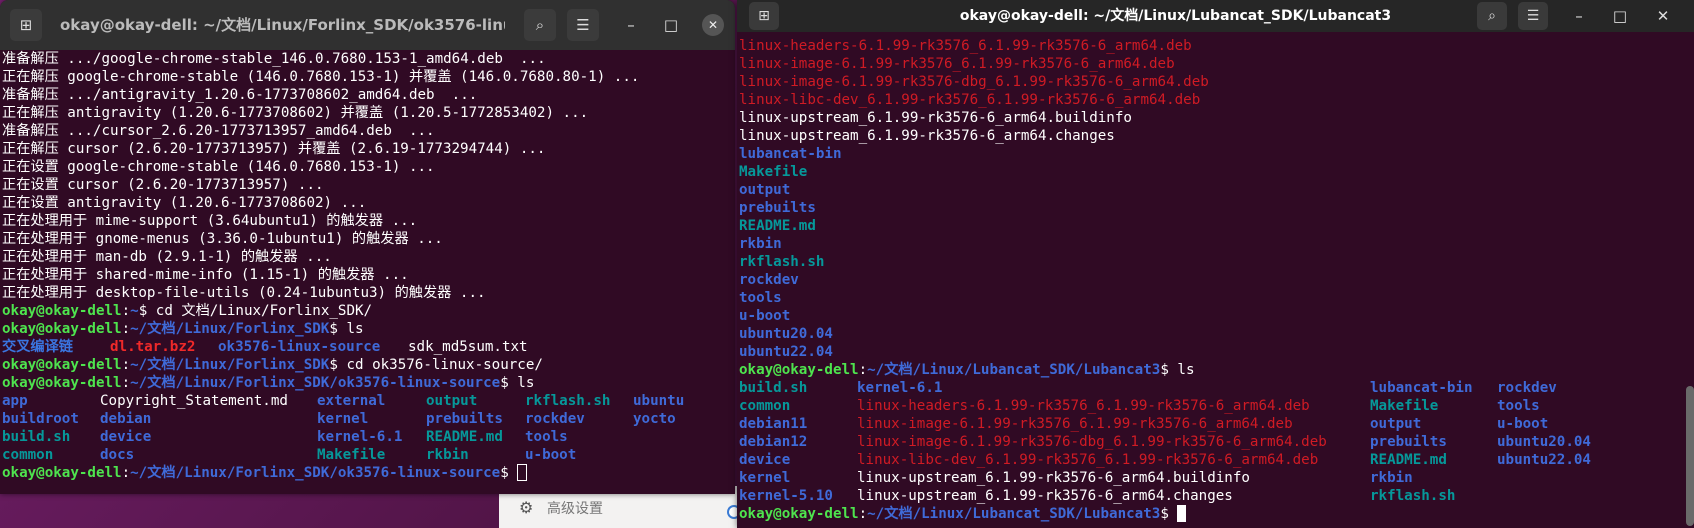  I want to click on ls-entry: kernel, so click(343, 419).